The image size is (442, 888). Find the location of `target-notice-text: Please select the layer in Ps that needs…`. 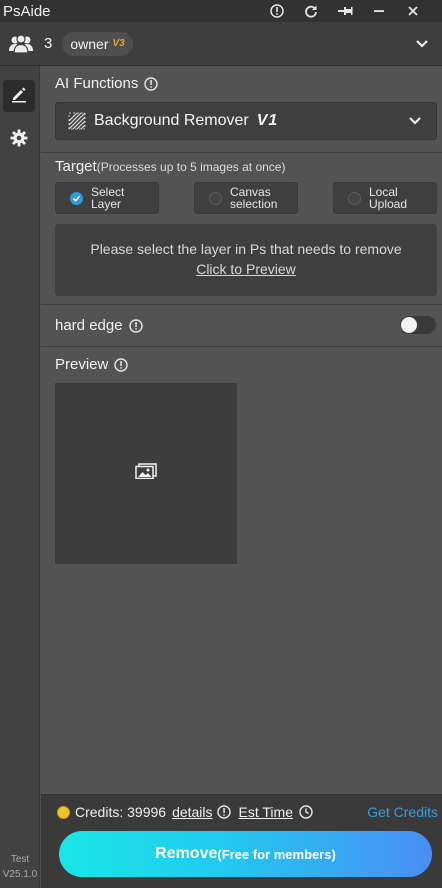

target-notice-text: Please select the layer in Ps that needs… is located at coordinates (246, 249).